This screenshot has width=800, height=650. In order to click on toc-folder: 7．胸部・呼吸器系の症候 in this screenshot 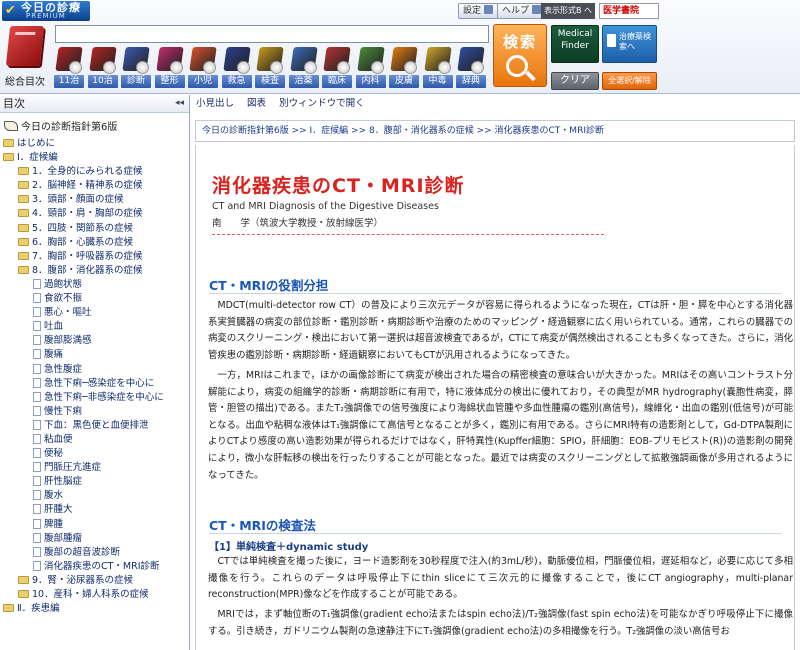, I will do `click(94, 257)`.